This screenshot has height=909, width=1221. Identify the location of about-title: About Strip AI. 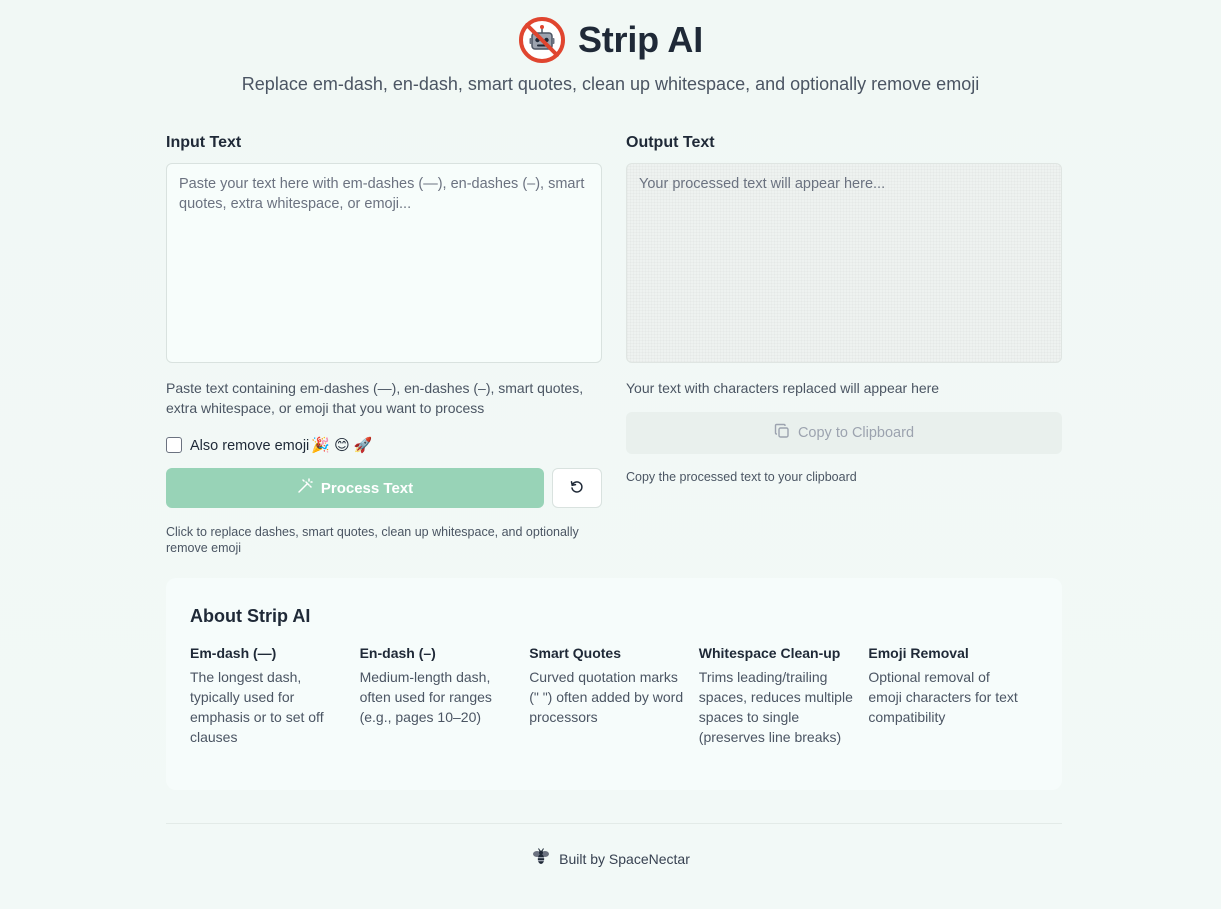
(250, 616).